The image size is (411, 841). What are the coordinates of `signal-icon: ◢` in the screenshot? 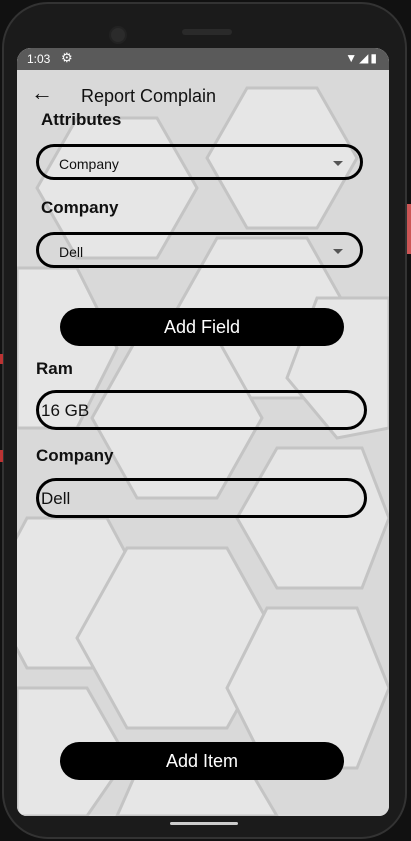 It's located at (365, 58).